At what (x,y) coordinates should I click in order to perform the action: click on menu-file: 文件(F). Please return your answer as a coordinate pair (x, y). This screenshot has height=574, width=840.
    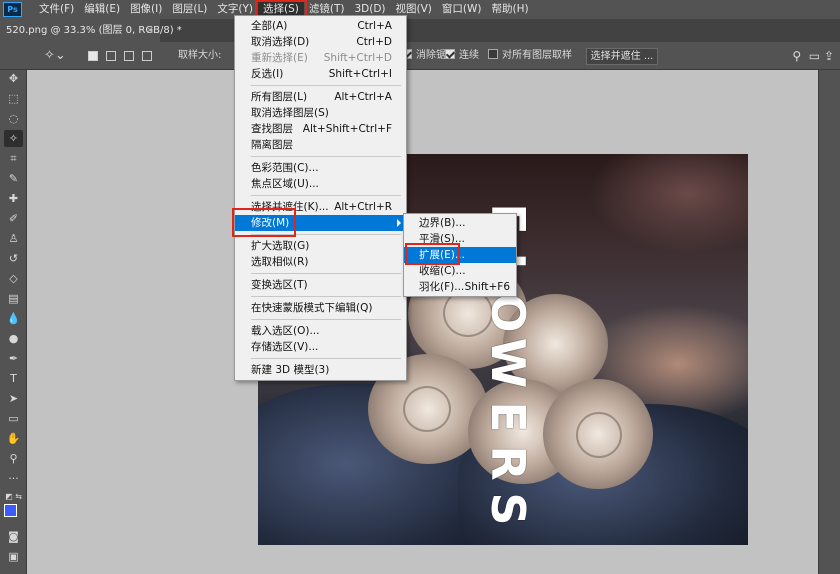
    Looking at the image, I should click on (56, 9).